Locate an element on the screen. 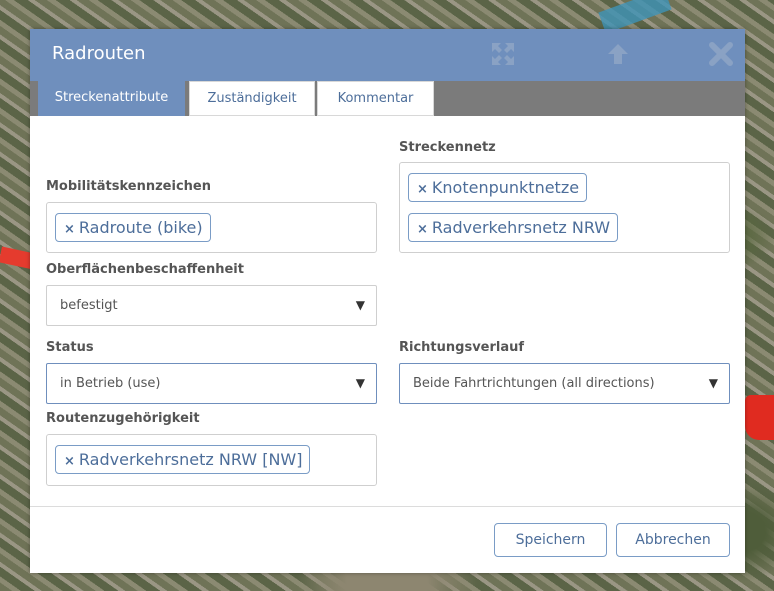 Image resolution: width=774 pixels, height=591 pixels. oberflaechenbeschaffenheit-label: Oberflächenbeschaffenheit is located at coordinates (145, 269).